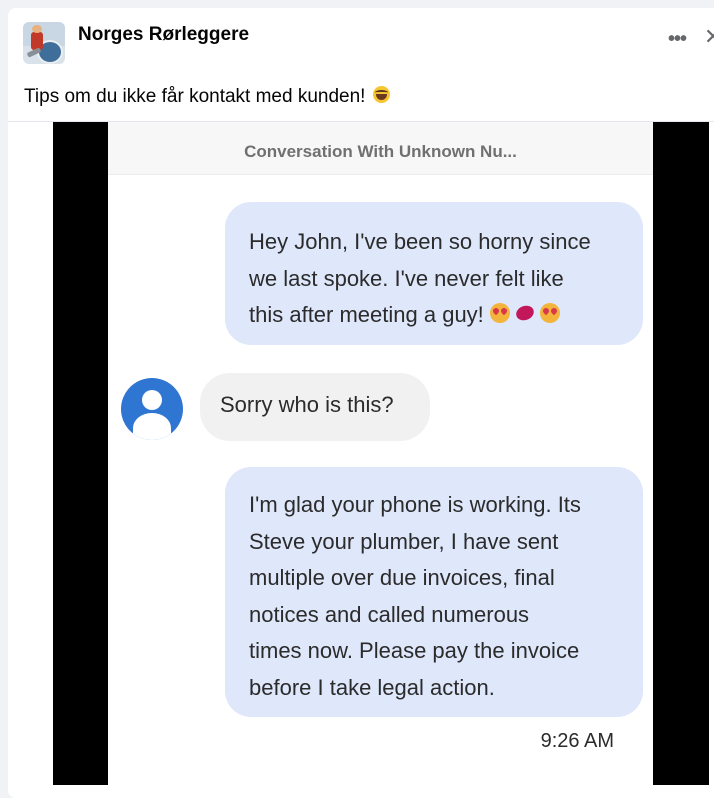 The height and width of the screenshot is (798, 714). What do you see at coordinates (195, 96) in the screenshot?
I see `caption-text: Tips om du ikke får kontakt med kunden!` at bounding box center [195, 96].